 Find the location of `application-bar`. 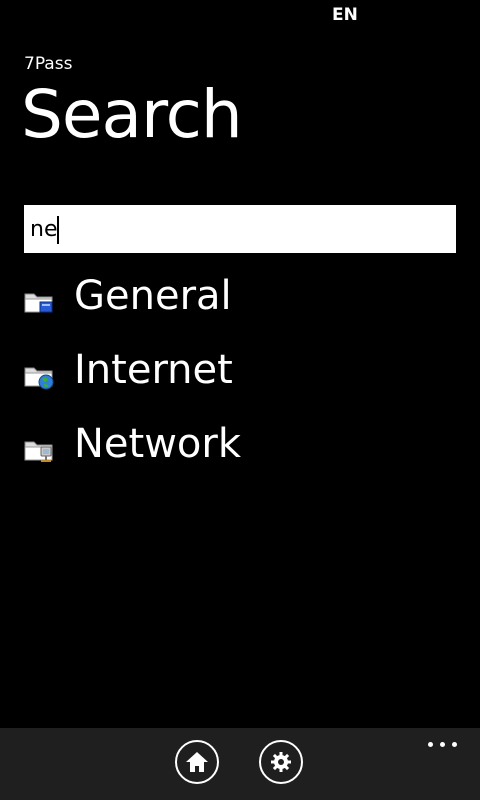

application-bar is located at coordinates (240, 764).